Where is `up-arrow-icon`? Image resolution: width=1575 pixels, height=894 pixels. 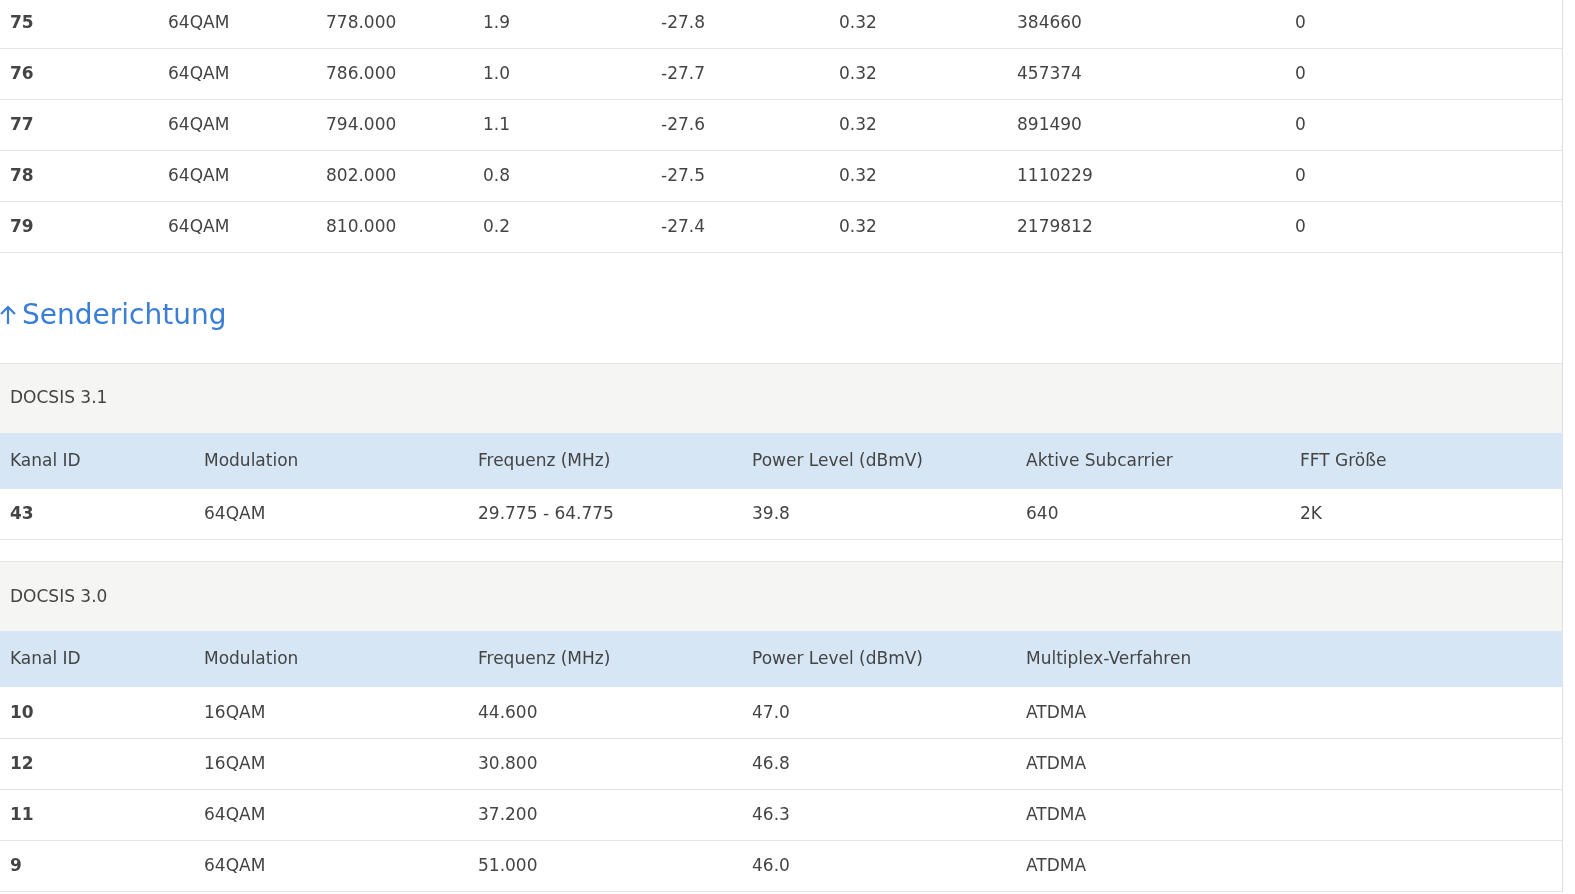 up-arrow-icon is located at coordinates (8, 314).